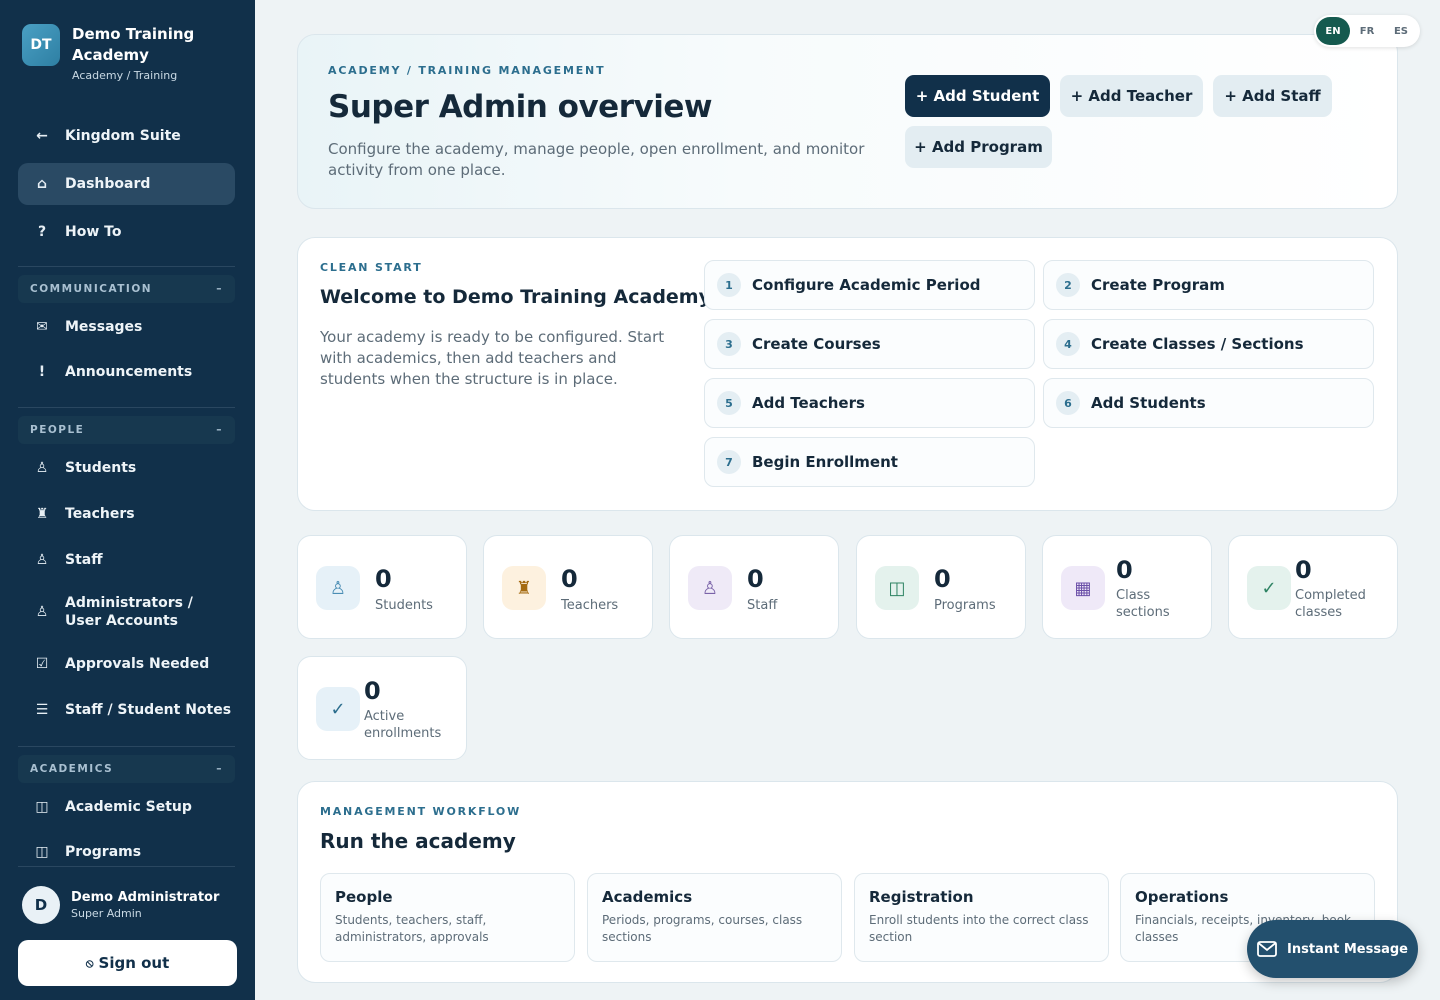 The width and height of the screenshot is (1440, 1000). I want to click on step-number: 1, so click(729, 285).